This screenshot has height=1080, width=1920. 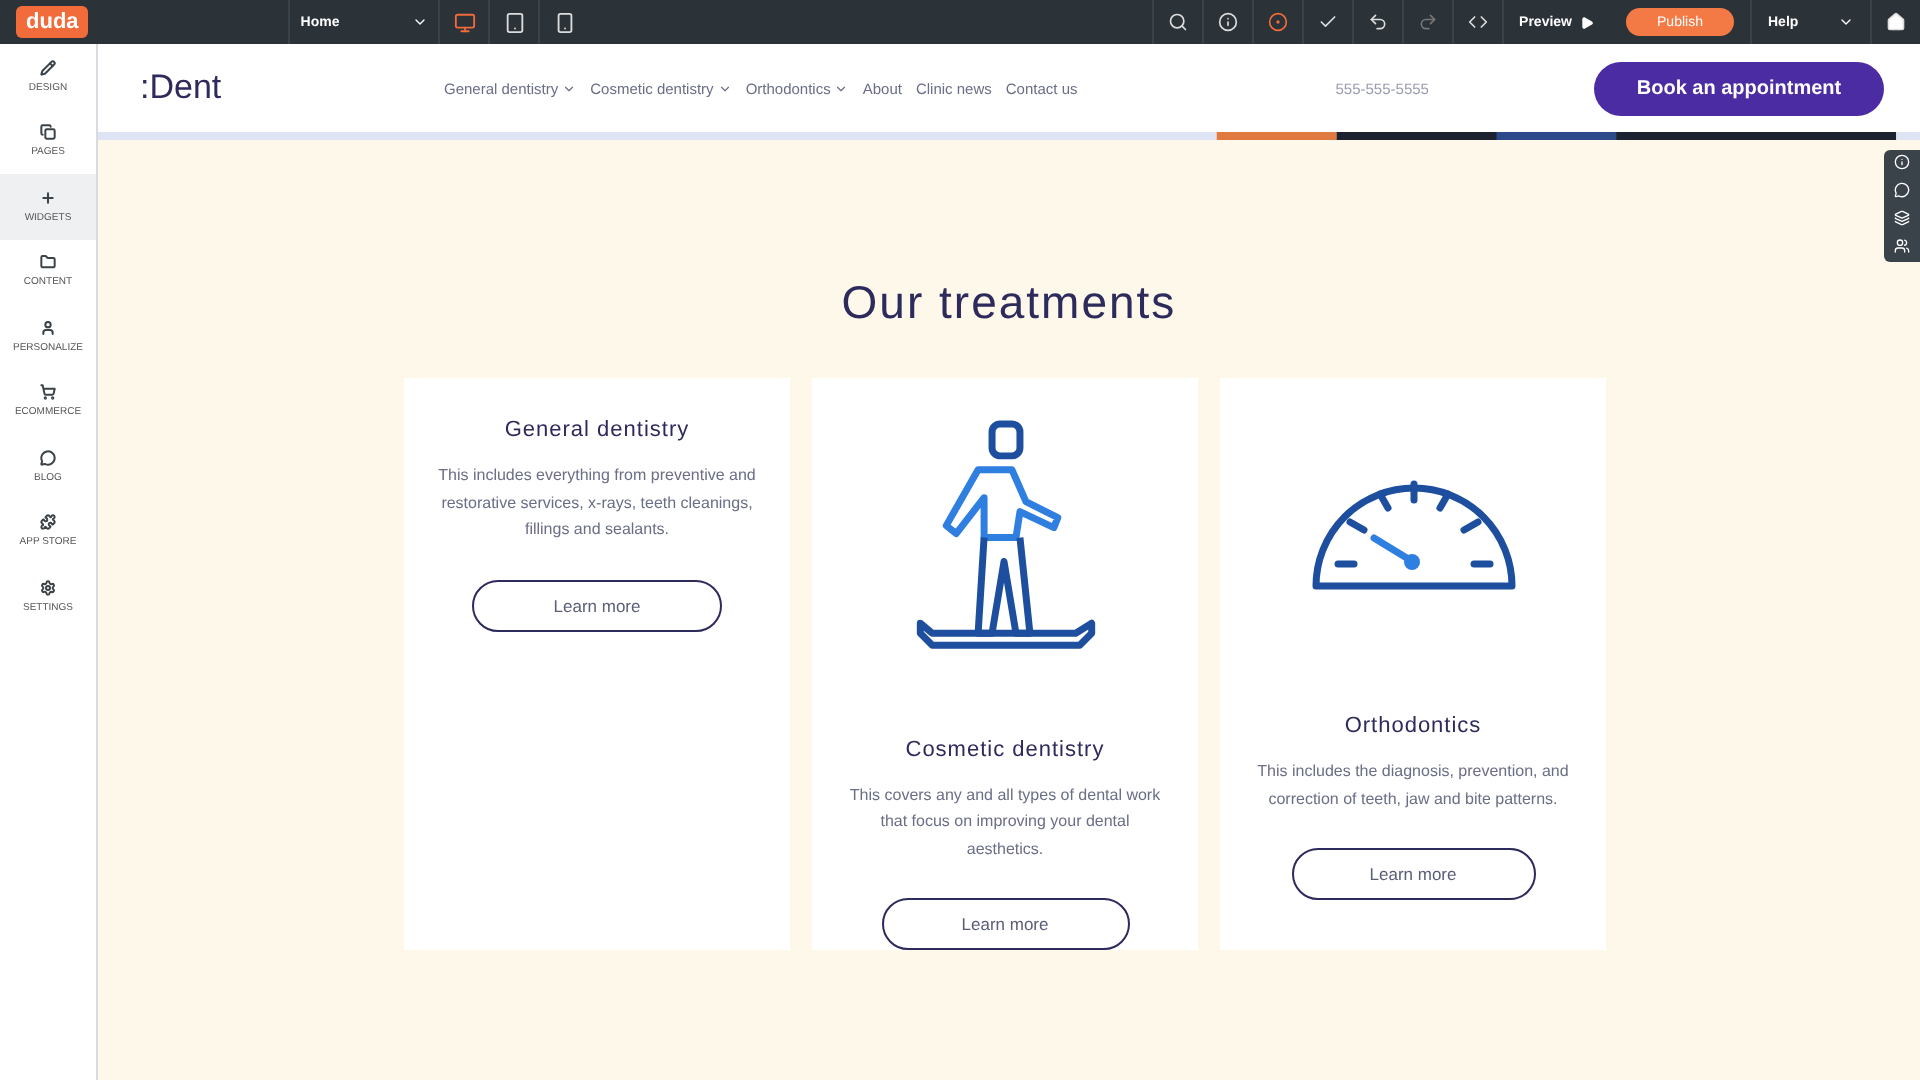 I want to click on play-icon, so click(x=1587, y=22).